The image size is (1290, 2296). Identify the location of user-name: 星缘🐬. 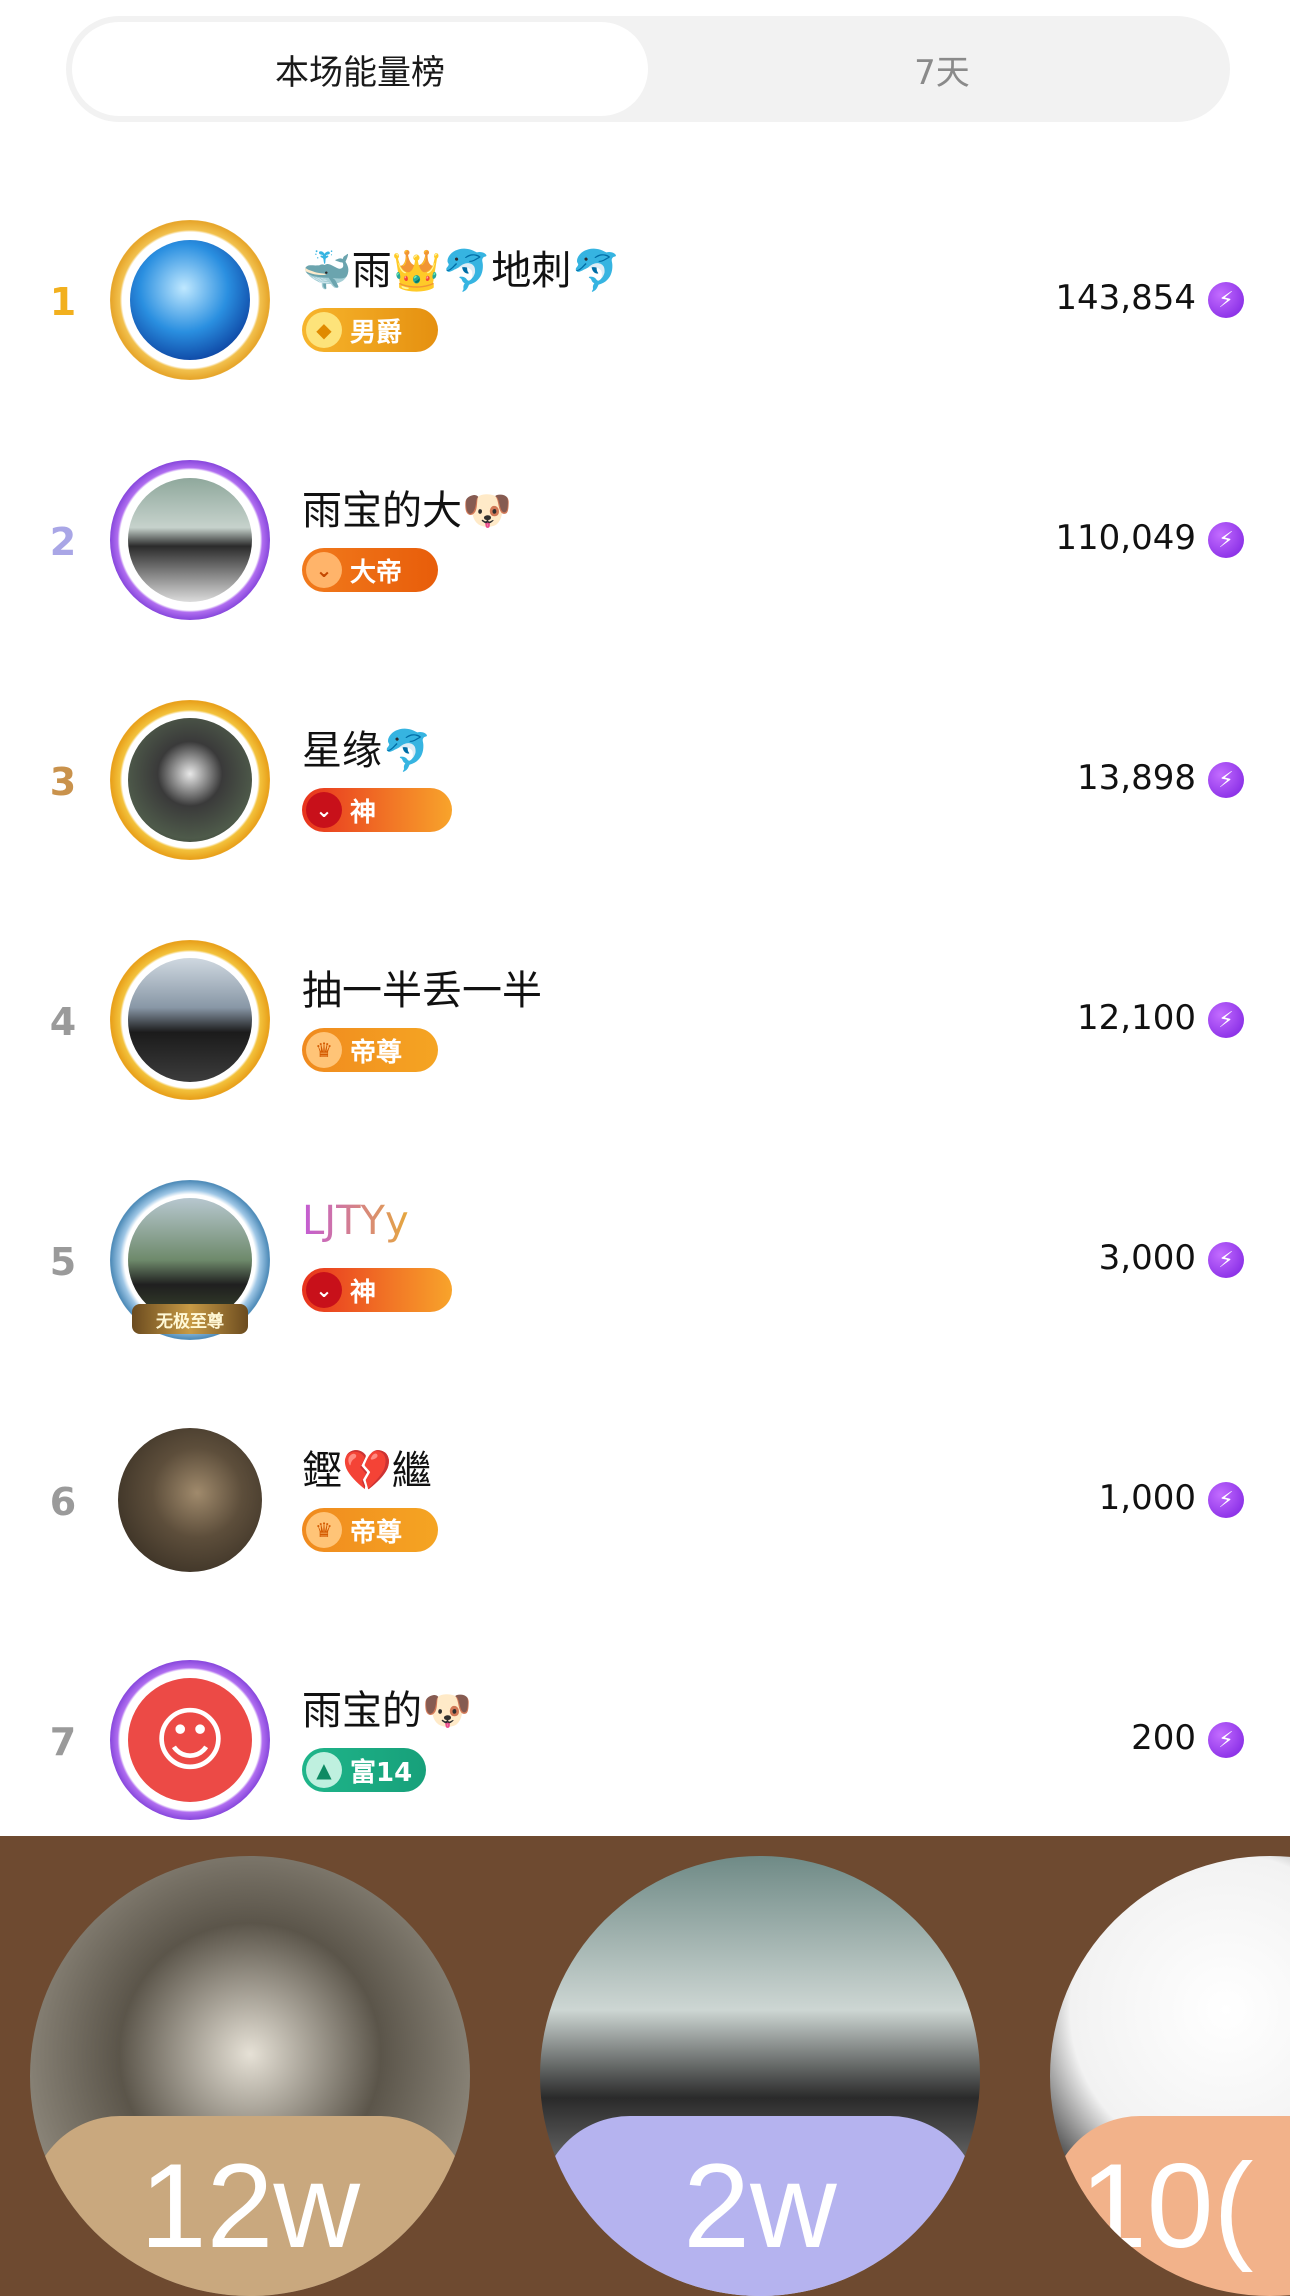
(367, 751).